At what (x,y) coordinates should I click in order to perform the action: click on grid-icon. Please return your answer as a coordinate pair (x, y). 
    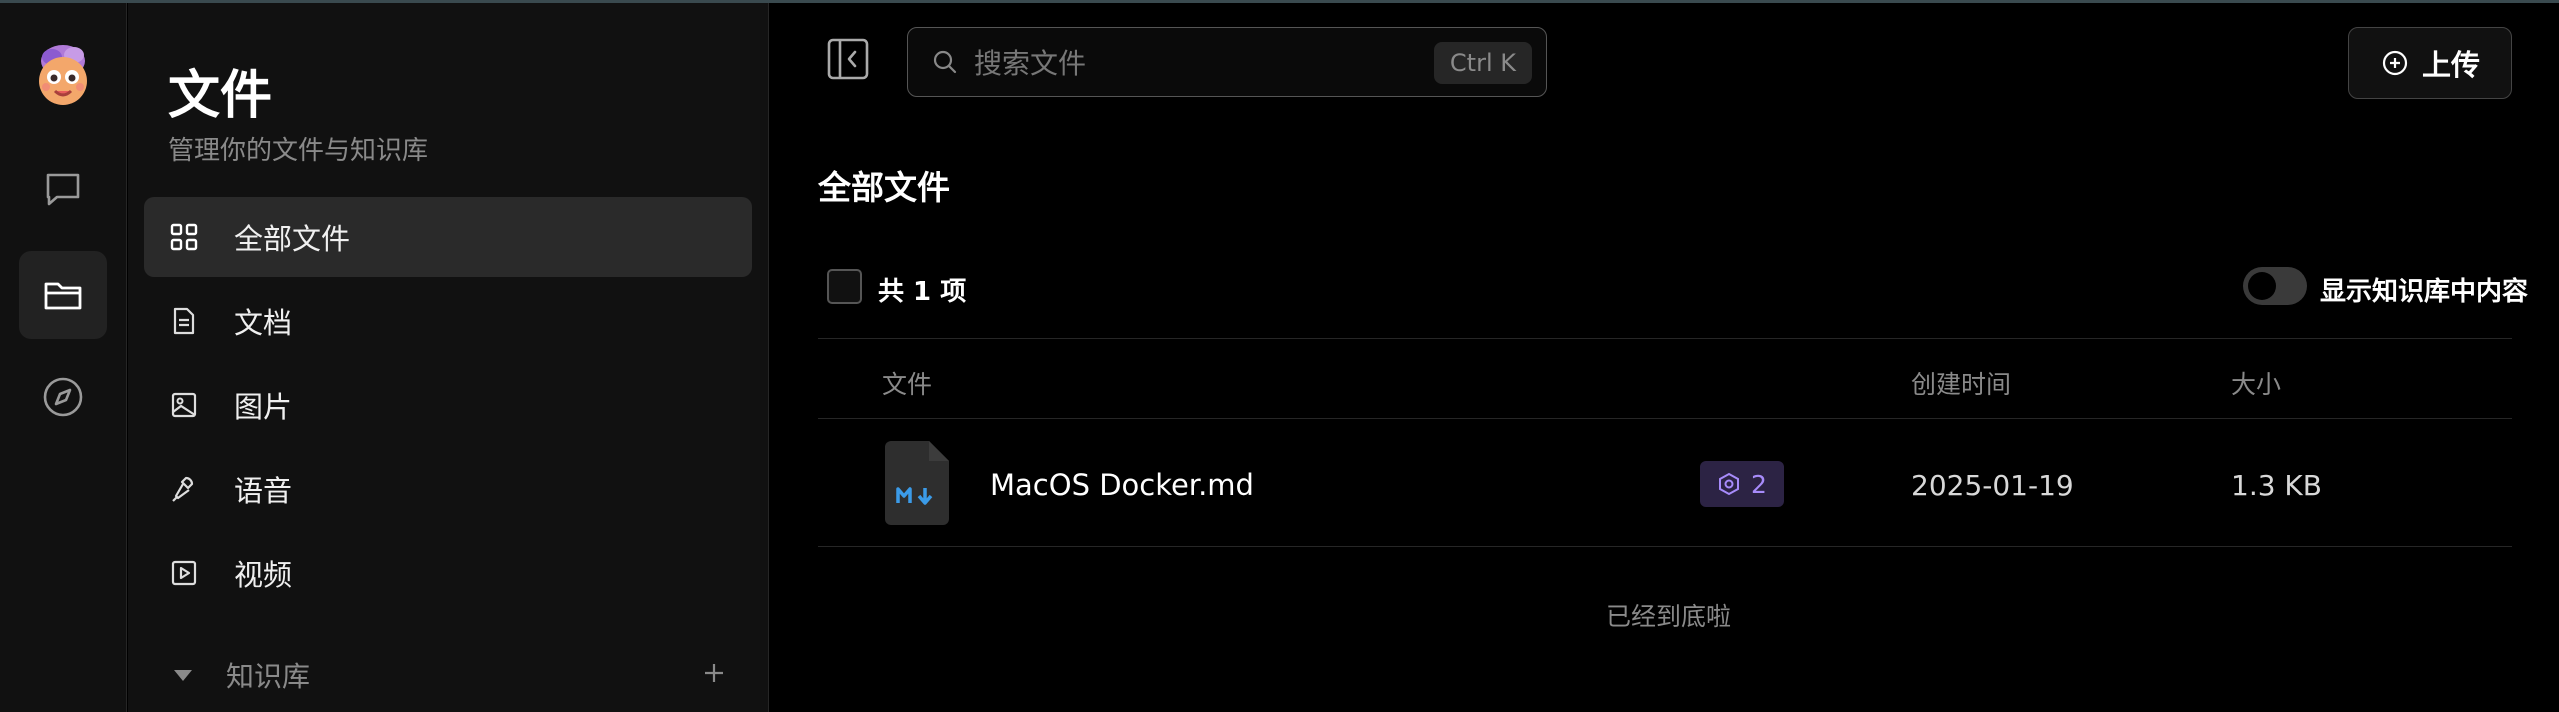
    Looking at the image, I should click on (184, 237).